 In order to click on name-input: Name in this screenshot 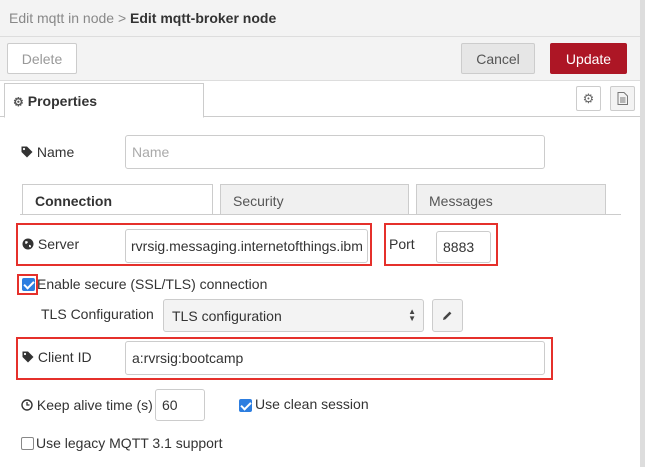, I will do `click(335, 152)`.